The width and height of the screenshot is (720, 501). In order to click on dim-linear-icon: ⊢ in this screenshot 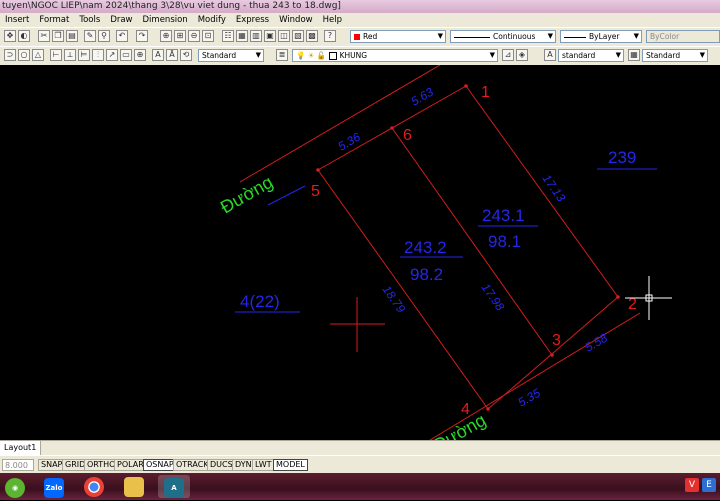, I will do `click(56, 55)`.